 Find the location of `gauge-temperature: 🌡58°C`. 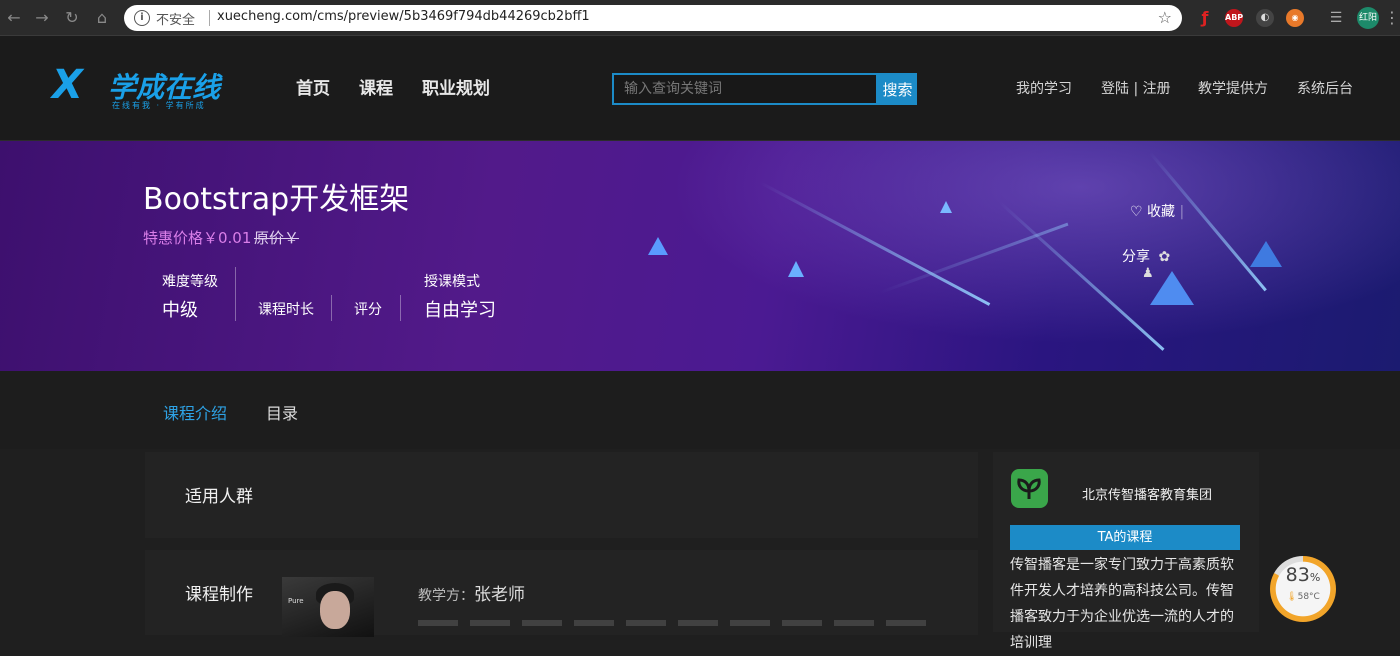

gauge-temperature: 🌡58°C is located at coordinates (1303, 597).